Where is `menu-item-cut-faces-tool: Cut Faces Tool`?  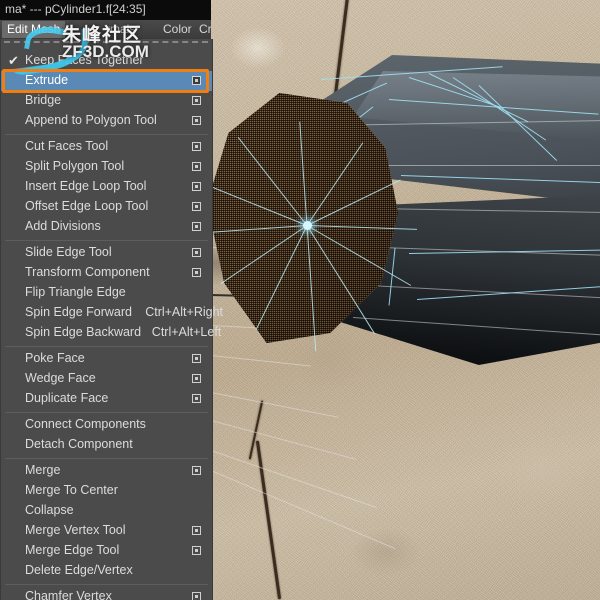
menu-item-cut-faces-tool: Cut Faces Tool is located at coordinates (106, 147).